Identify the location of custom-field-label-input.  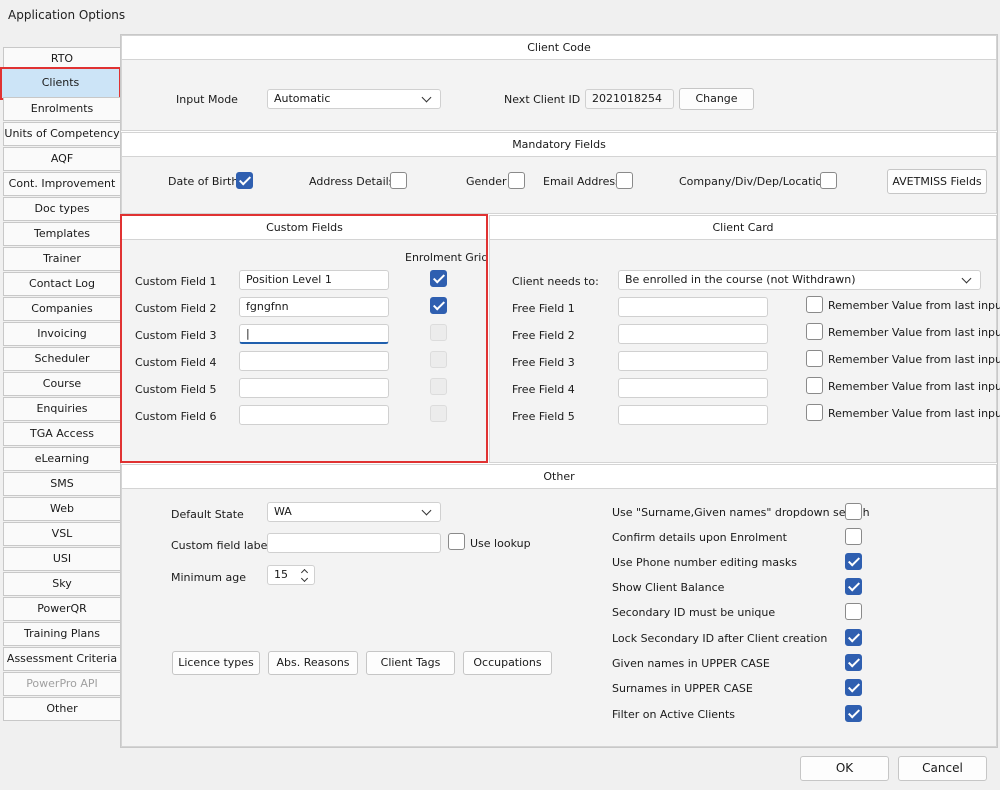
(354, 543).